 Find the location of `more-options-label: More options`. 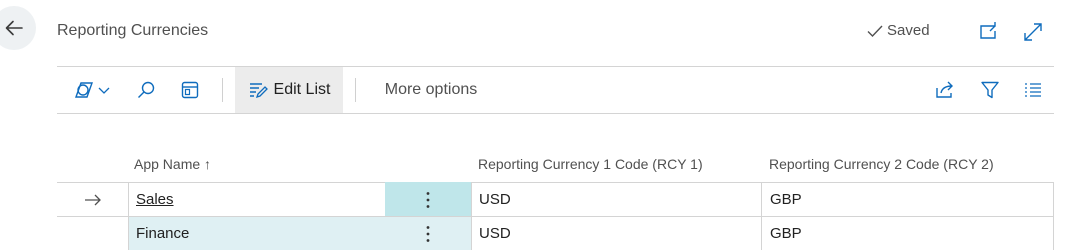

more-options-label: More options is located at coordinates (431, 89).